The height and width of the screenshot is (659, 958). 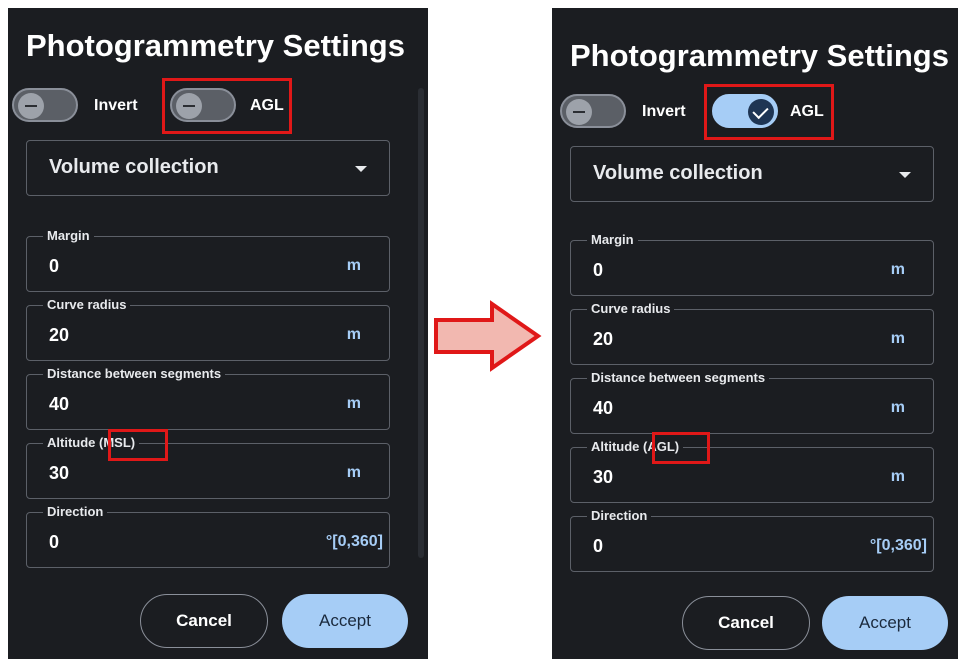 I want to click on altitude-field: Altitude (AGL) 30 m, so click(x=752, y=471).